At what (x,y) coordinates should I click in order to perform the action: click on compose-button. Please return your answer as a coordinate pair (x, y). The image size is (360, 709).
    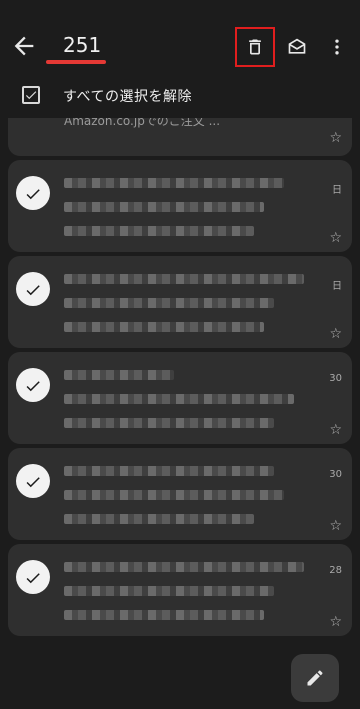
    Looking at the image, I should click on (315, 678).